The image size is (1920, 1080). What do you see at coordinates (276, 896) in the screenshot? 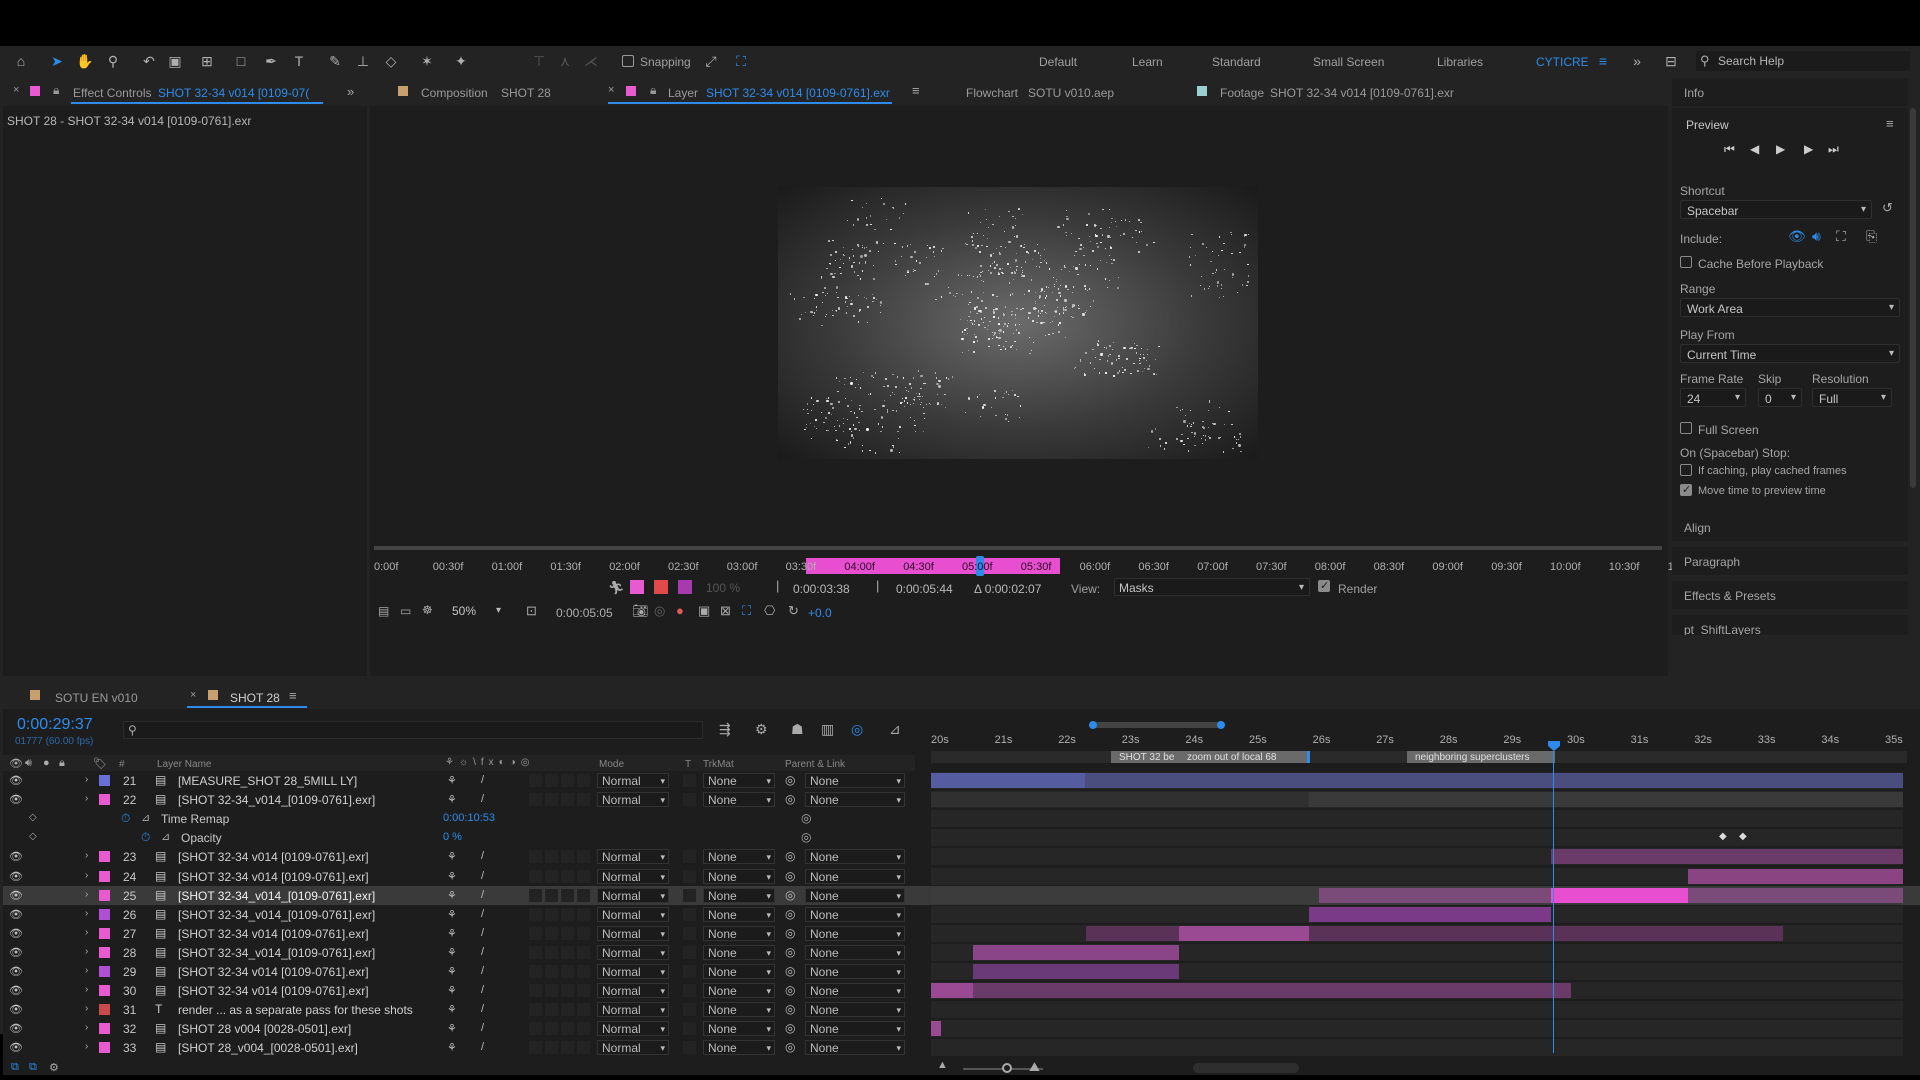
I see `layer-name: [SHOT 32-34_v014_[0109-0761].exr]` at bounding box center [276, 896].